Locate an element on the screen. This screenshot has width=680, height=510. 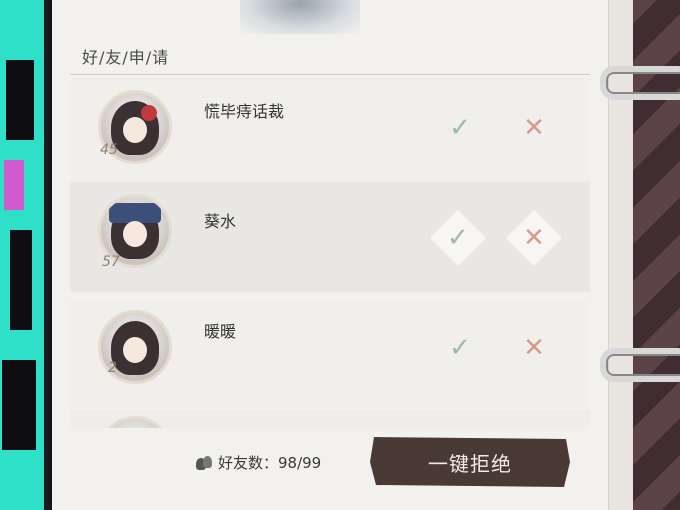
character-art-top is located at coordinates (300, 17).